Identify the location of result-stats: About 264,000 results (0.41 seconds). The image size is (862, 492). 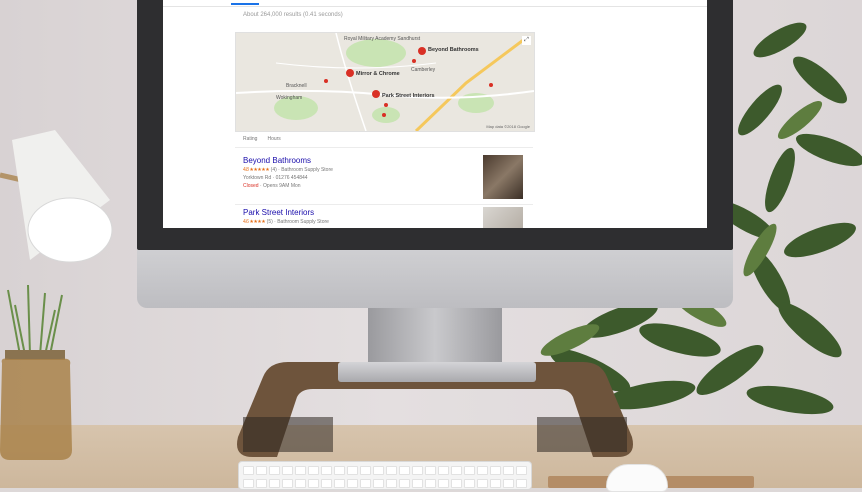
(293, 15).